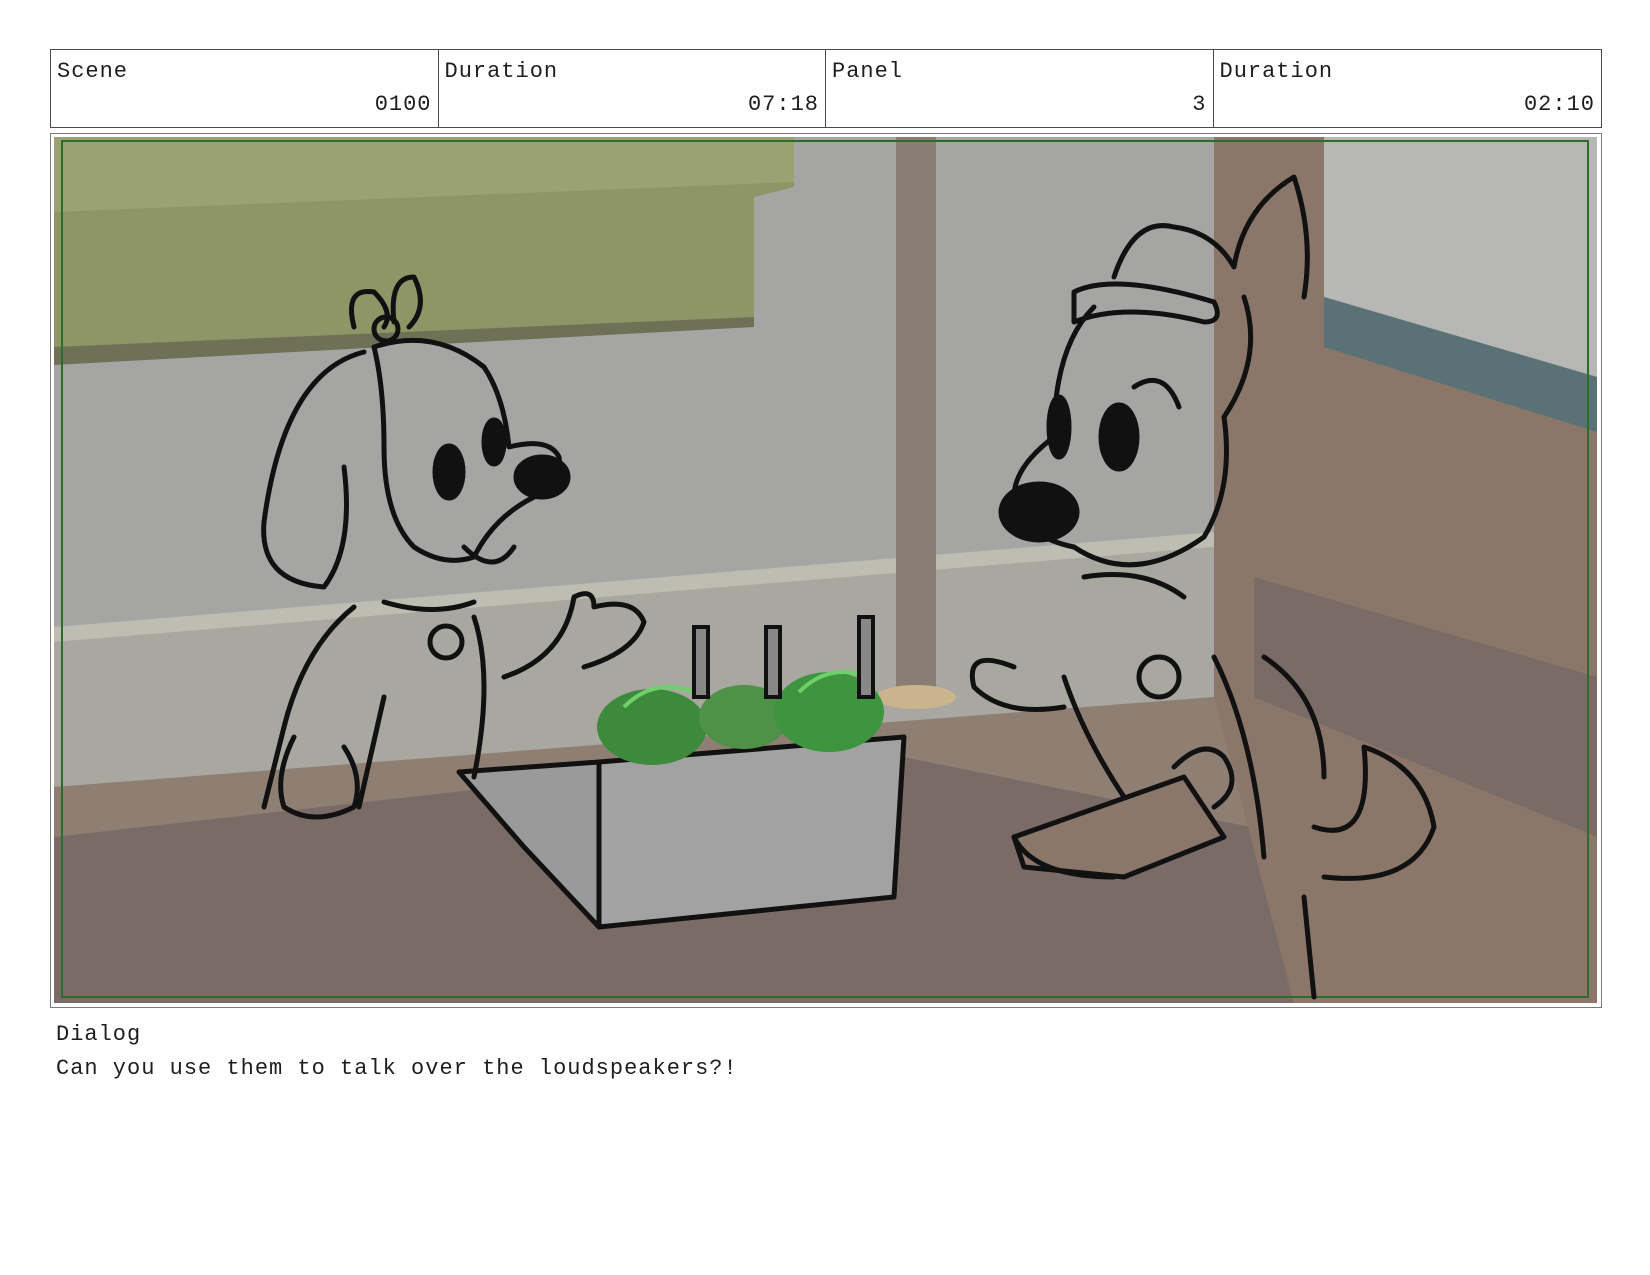 This screenshot has height=1275, width=1650. What do you see at coordinates (99, 1034) in the screenshot?
I see `dialog-label: Dialog` at bounding box center [99, 1034].